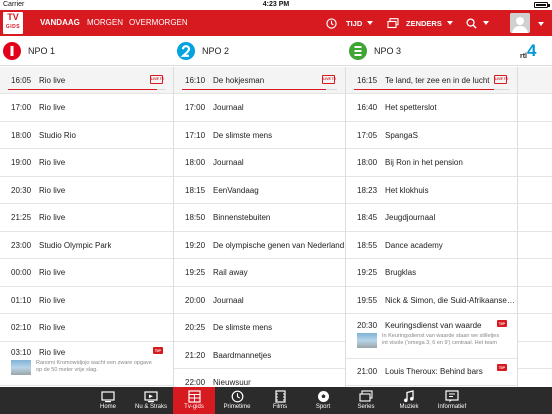  What do you see at coordinates (92, 352) in the screenshot?
I see `program-header: 03:10 Rio live` at bounding box center [92, 352].